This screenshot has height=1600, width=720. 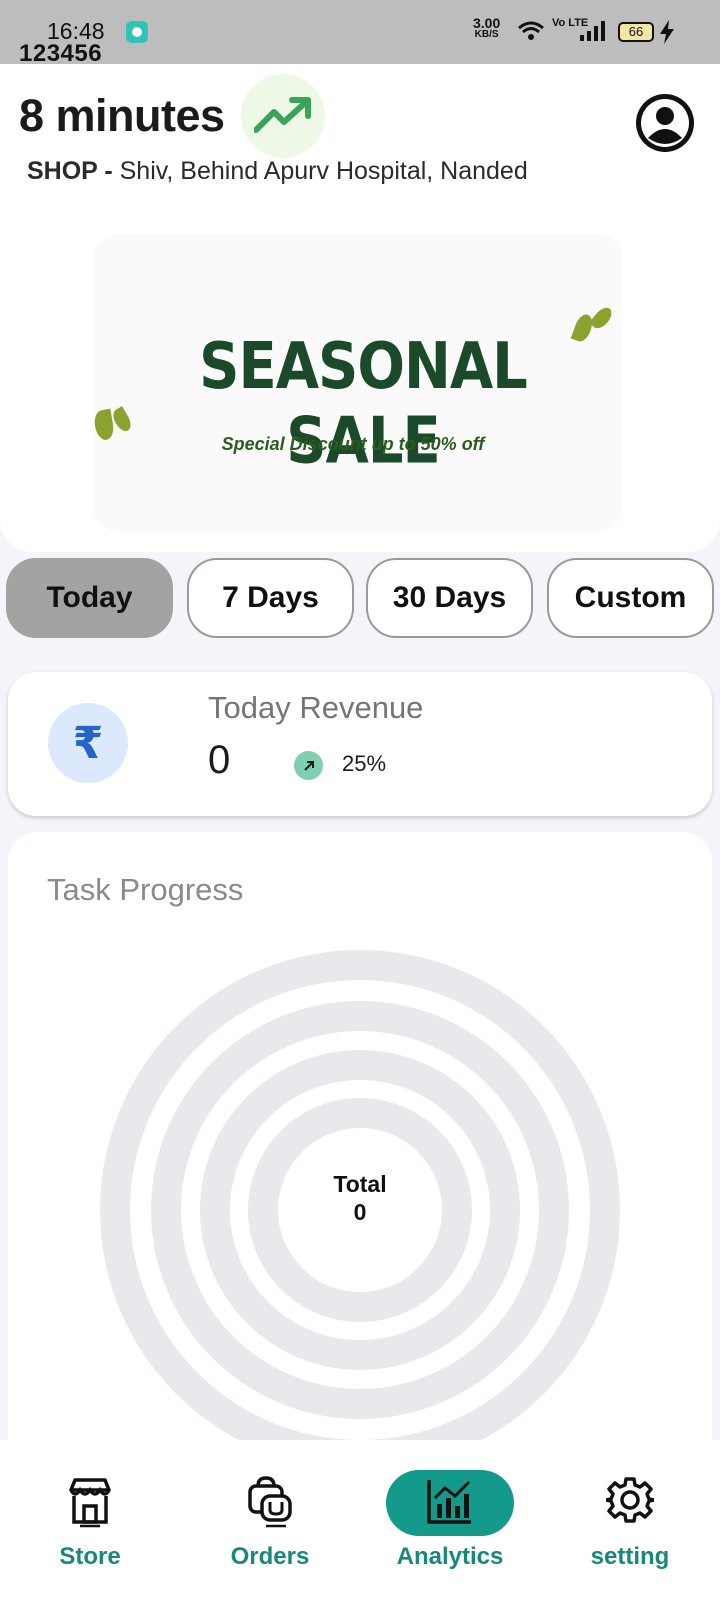 I want to click on trending-up-icon, so click(x=282, y=115).